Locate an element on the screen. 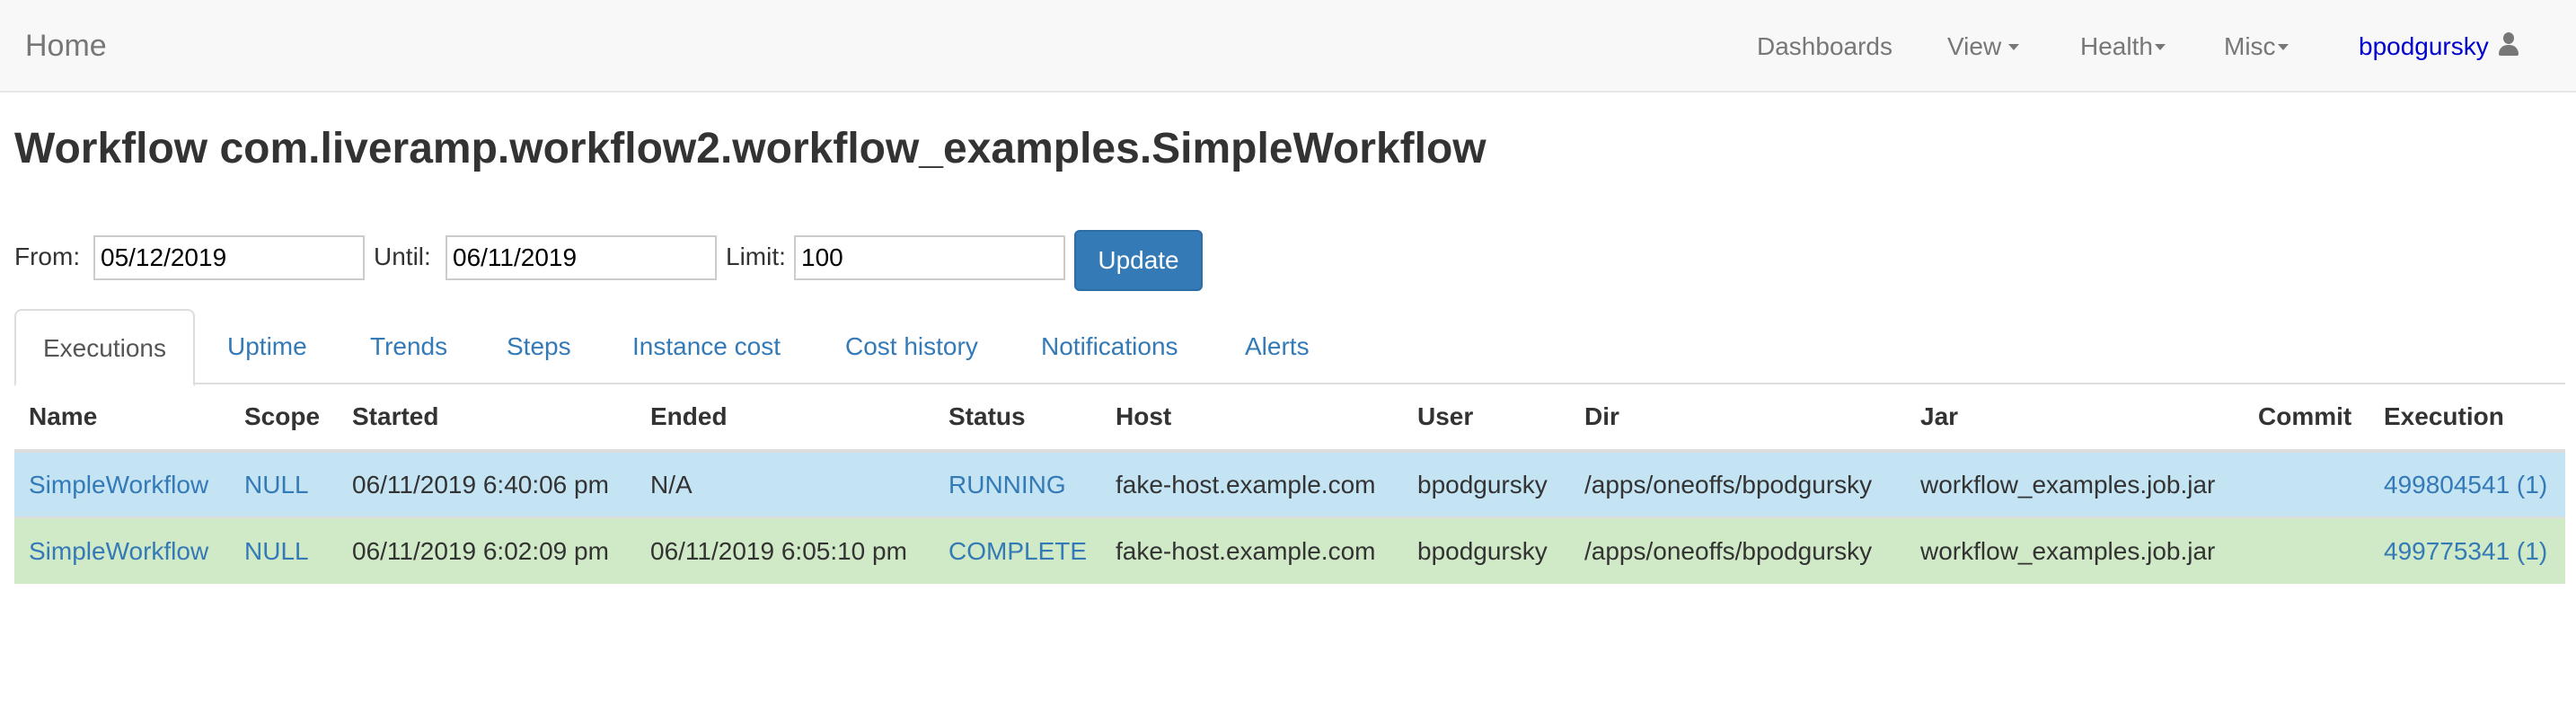  nav-misc-dropdown: Misc is located at coordinates (2256, 46).